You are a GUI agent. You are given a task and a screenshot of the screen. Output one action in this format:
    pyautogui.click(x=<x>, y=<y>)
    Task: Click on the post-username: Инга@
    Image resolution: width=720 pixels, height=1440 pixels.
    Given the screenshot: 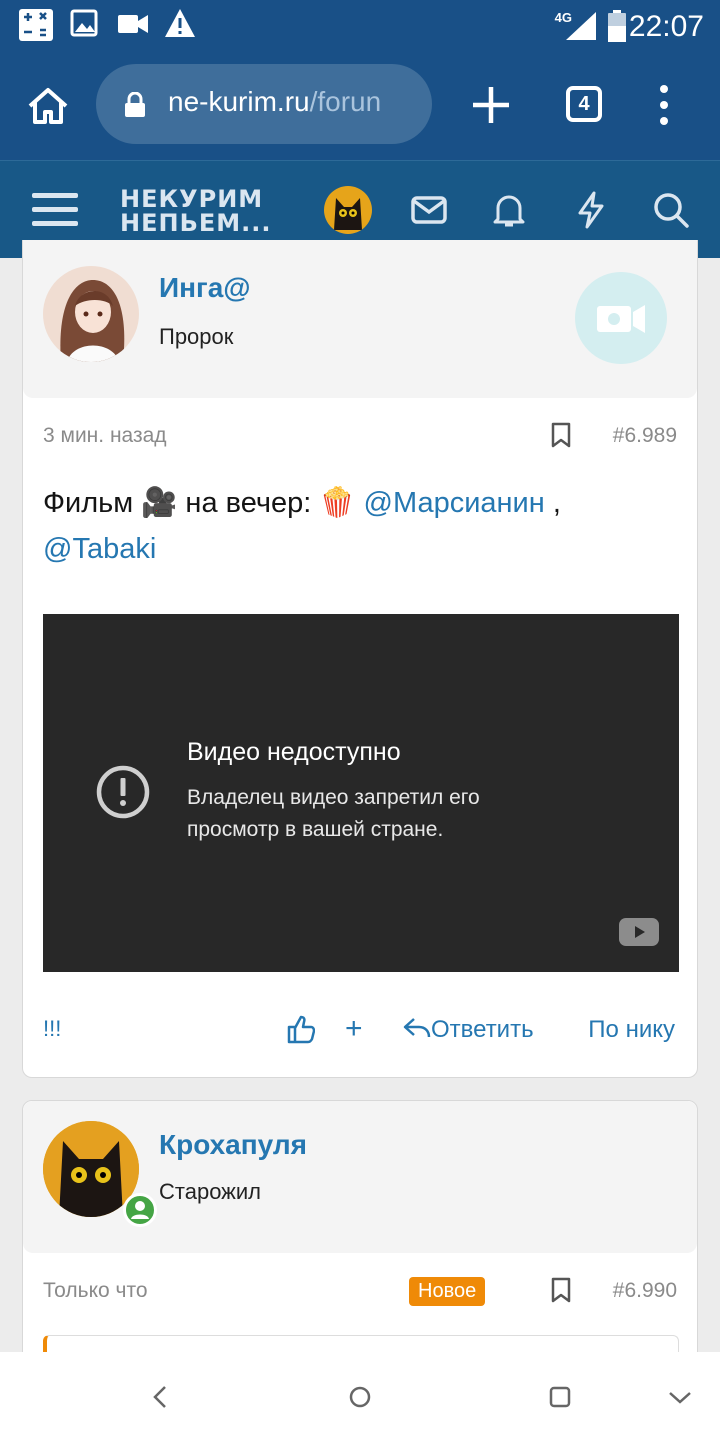 What is the action you would take?
    pyautogui.click(x=205, y=288)
    